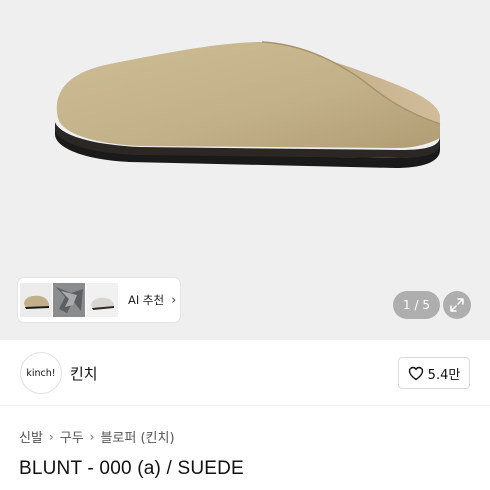  I want to click on breadcrumb: 신발 › 구두 › 블로퍼 (킨치), so click(97, 437).